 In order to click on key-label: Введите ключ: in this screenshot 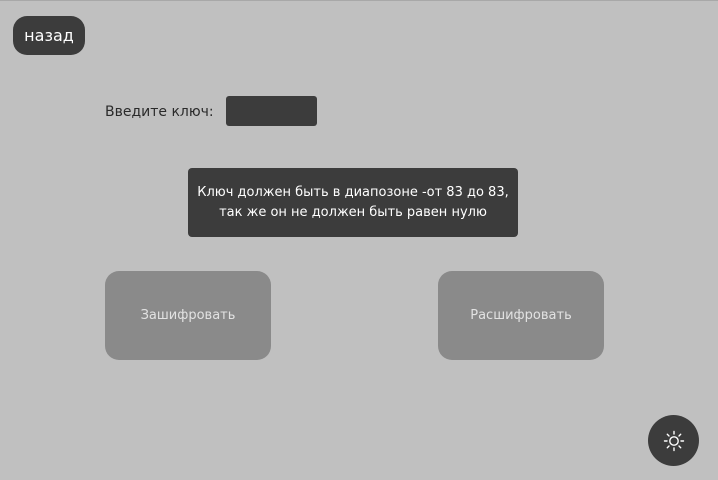, I will do `click(159, 112)`.